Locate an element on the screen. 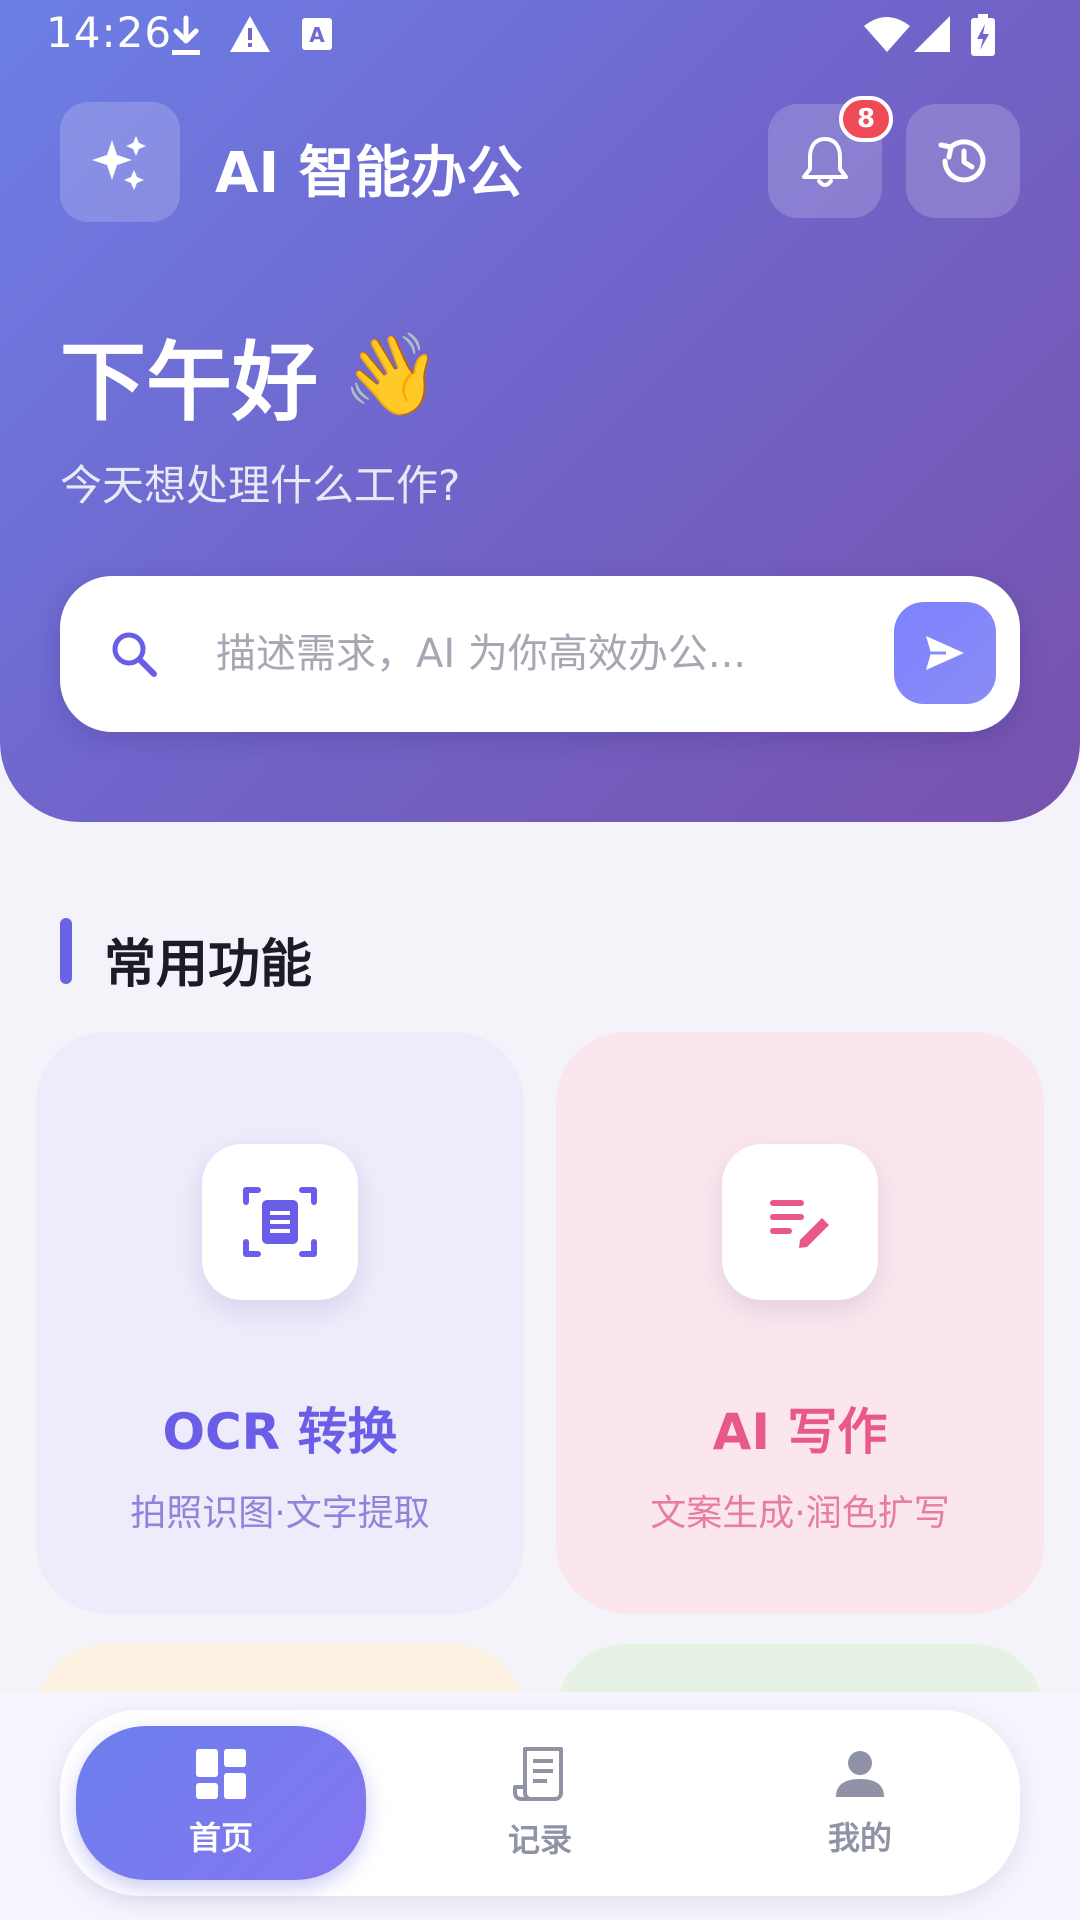  ocr-icon-box is located at coordinates (280, 1222).